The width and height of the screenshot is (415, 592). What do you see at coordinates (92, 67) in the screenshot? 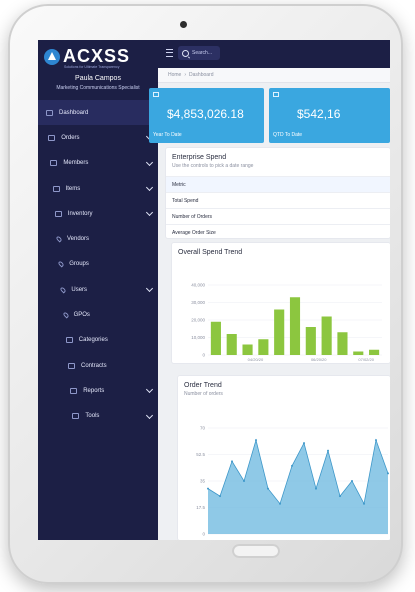
I see `brand-tagline: Solutions for Ultimate Transparency` at bounding box center [92, 67].